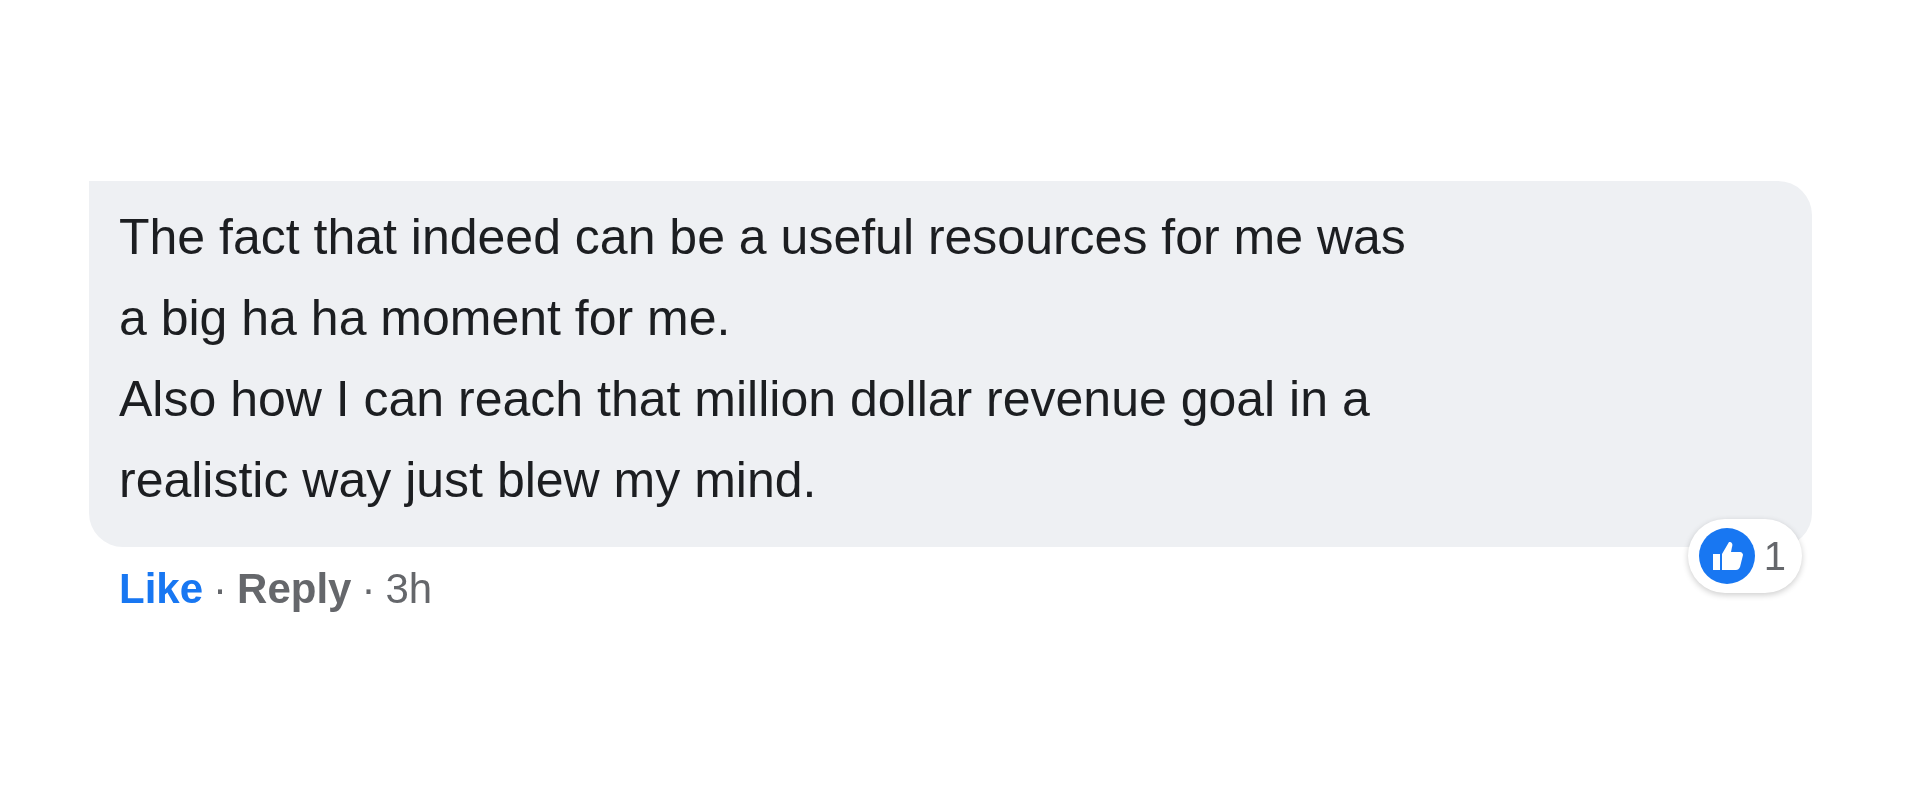  I want to click on reaction-badge: 1, so click(1744, 556).